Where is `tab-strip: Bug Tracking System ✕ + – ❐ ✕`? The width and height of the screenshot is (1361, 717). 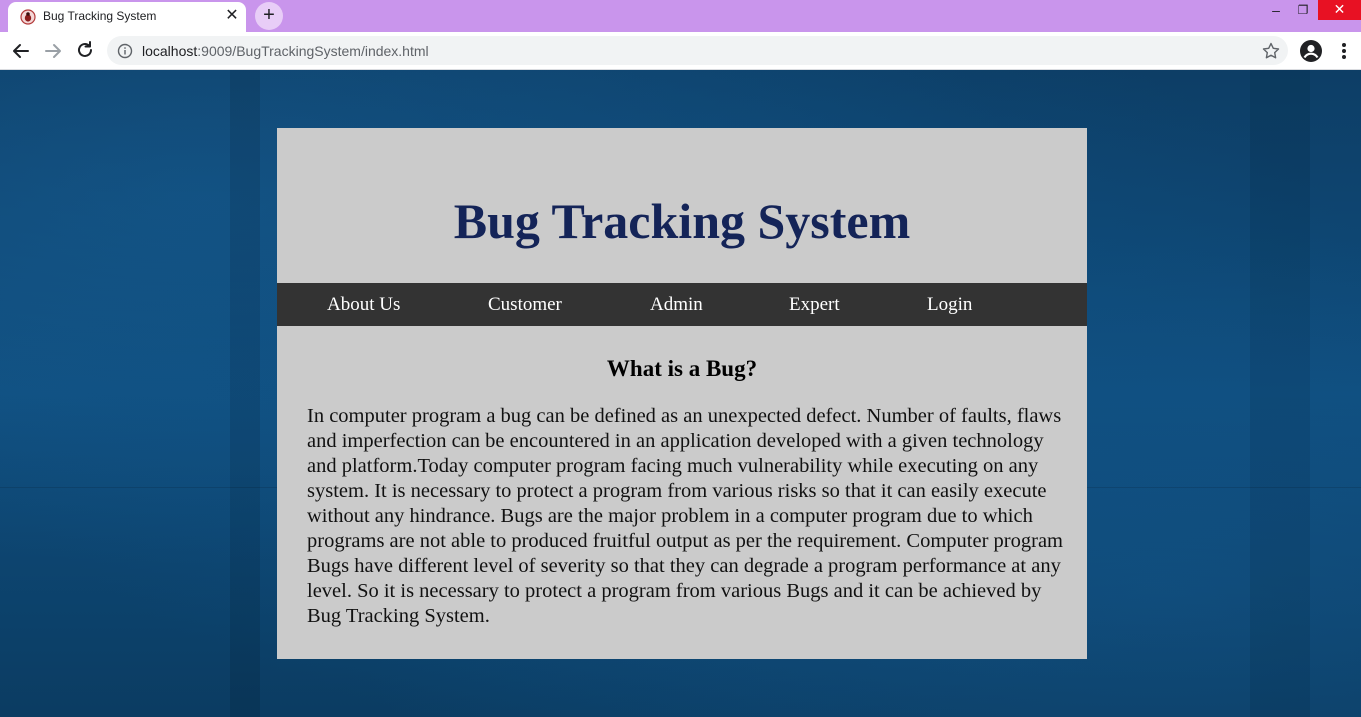
tab-strip: Bug Tracking System ✕ + – ❐ ✕ is located at coordinates (680, 16).